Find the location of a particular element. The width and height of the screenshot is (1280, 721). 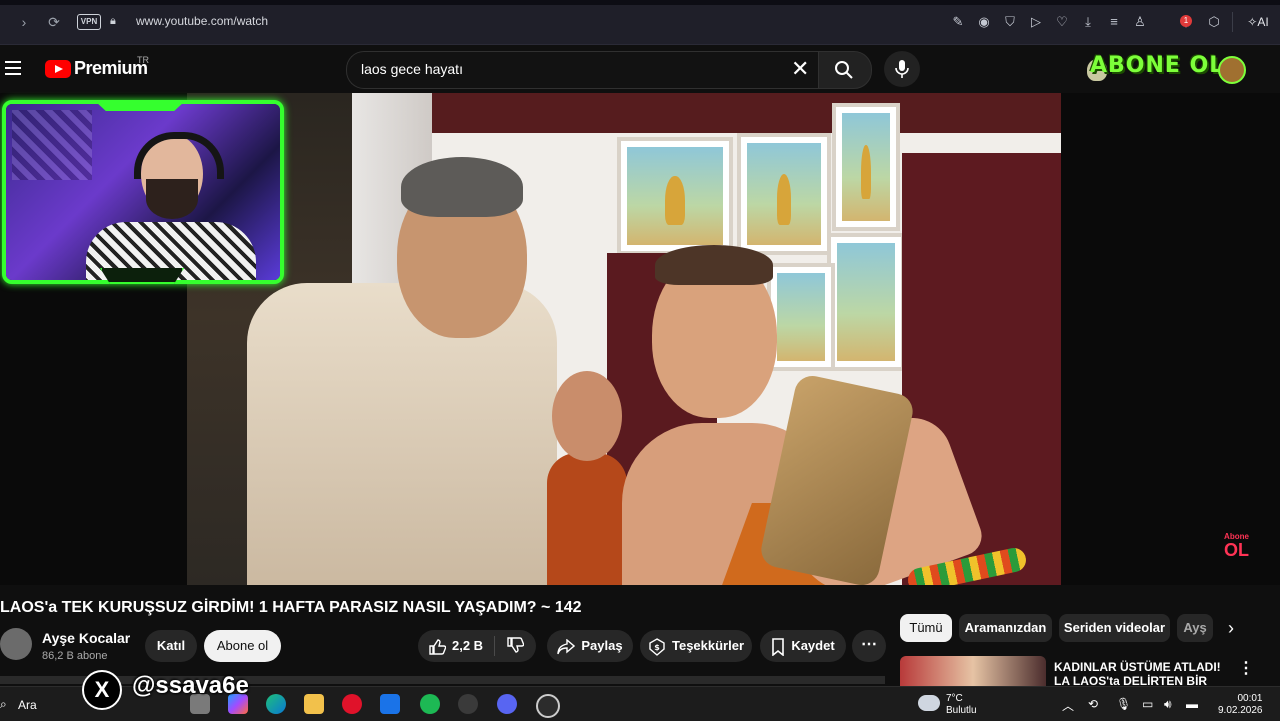

chevron-up-icon: ︿ is located at coordinates (1068, 705).